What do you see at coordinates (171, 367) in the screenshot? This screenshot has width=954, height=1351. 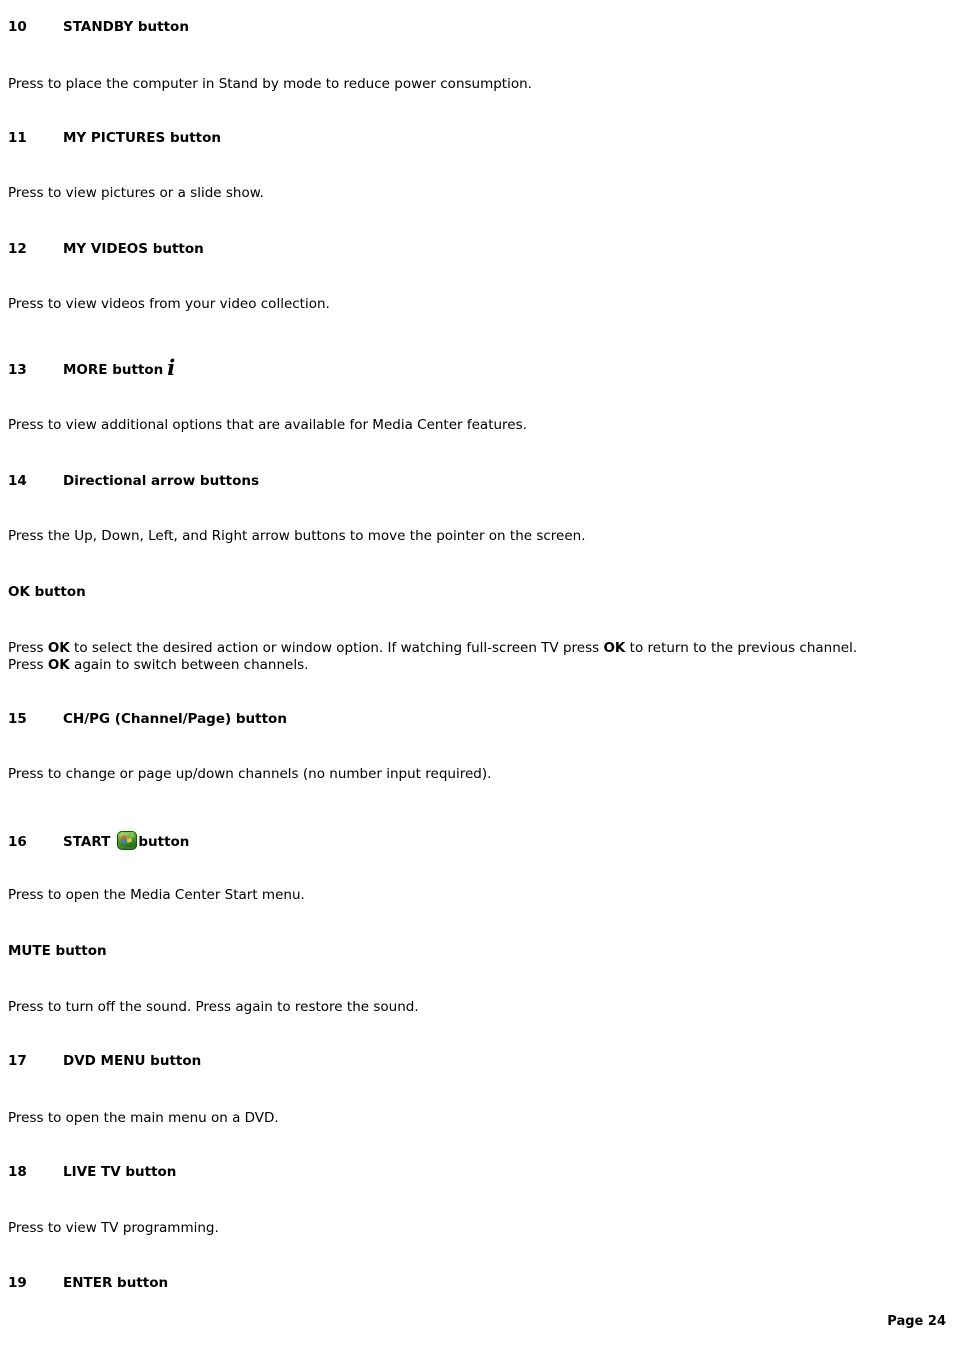 I see `more-info-i-icon: i` at bounding box center [171, 367].